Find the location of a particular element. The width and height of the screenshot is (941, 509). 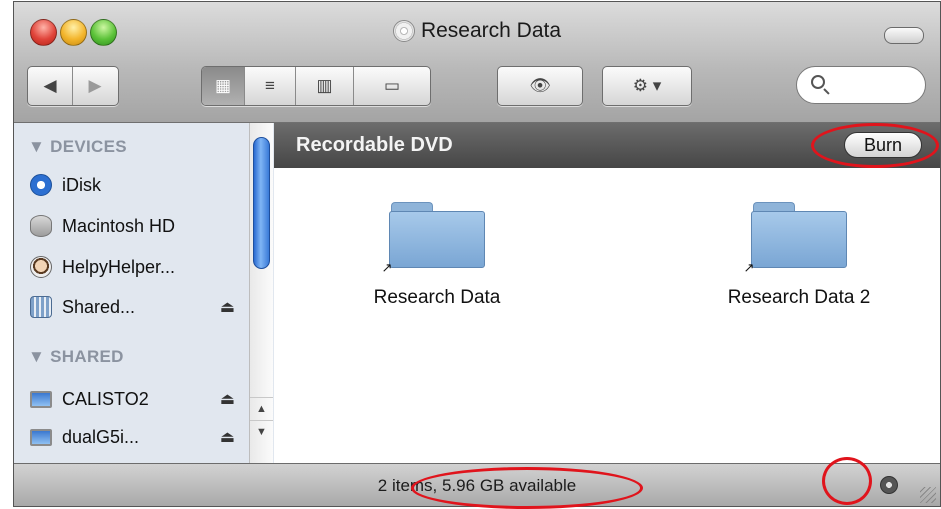

window-title-text: Research Data is located at coordinates (491, 30).